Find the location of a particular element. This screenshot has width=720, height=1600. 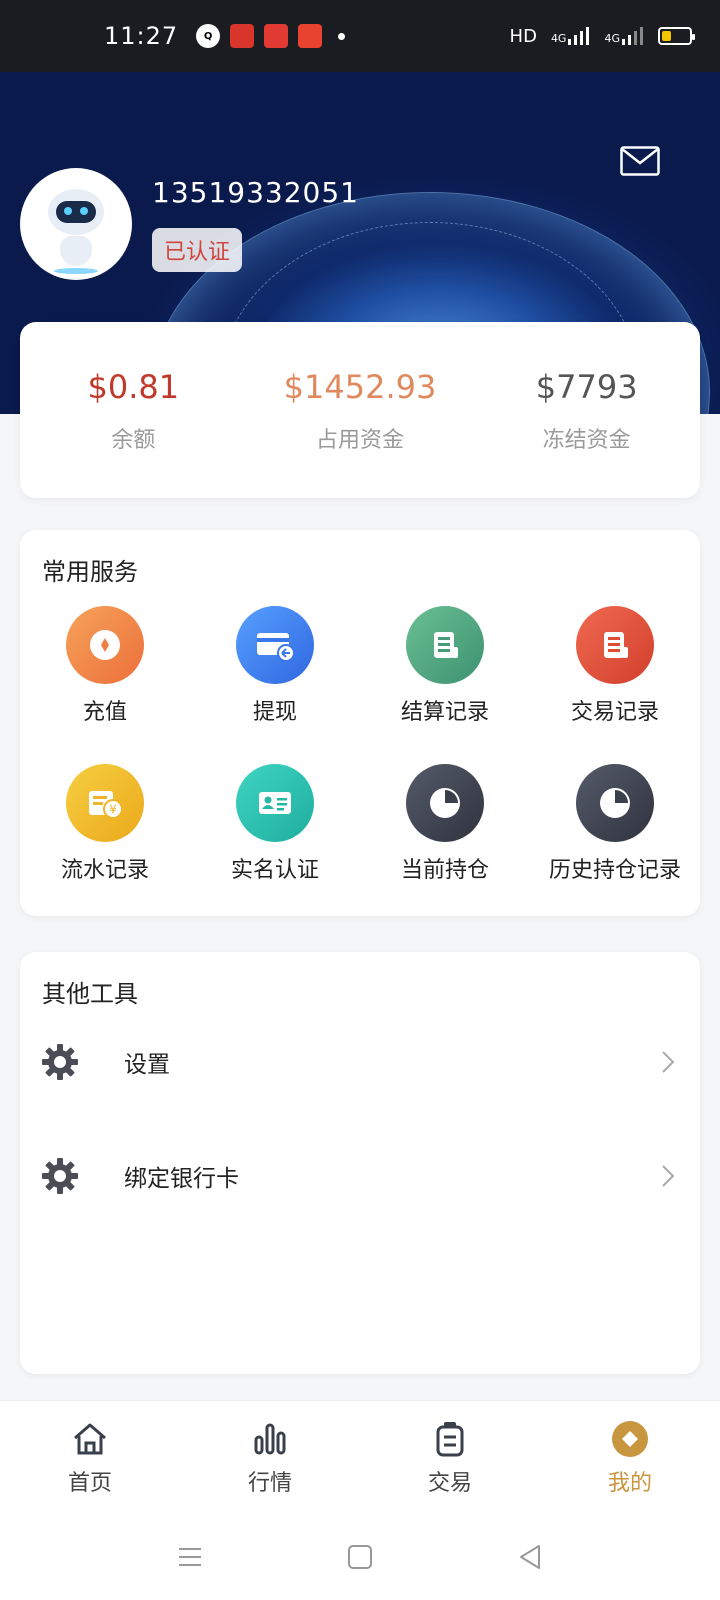

status-right: HD 4G 4G is located at coordinates (602, 36).